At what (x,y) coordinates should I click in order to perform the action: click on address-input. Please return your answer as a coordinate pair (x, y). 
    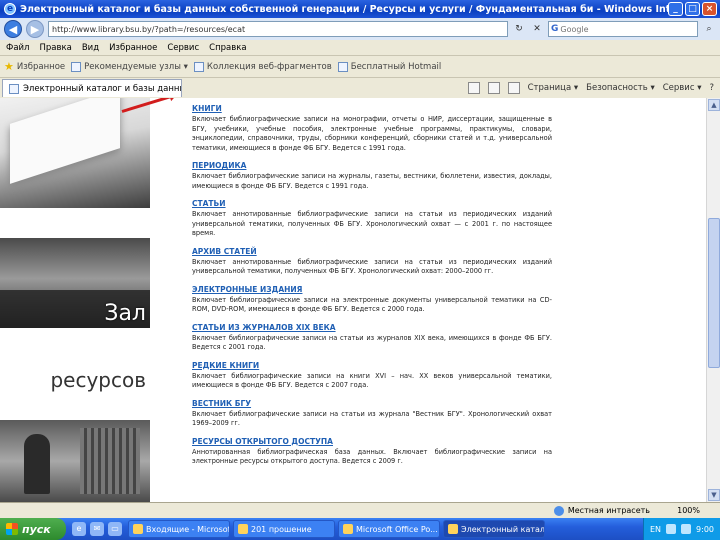
    Looking at the image, I should click on (278, 29).